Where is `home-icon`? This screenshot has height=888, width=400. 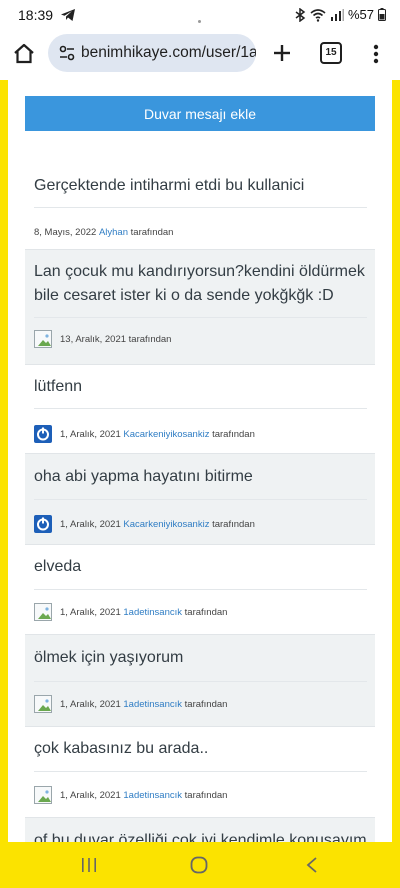 home-icon is located at coordinates (24, 54).